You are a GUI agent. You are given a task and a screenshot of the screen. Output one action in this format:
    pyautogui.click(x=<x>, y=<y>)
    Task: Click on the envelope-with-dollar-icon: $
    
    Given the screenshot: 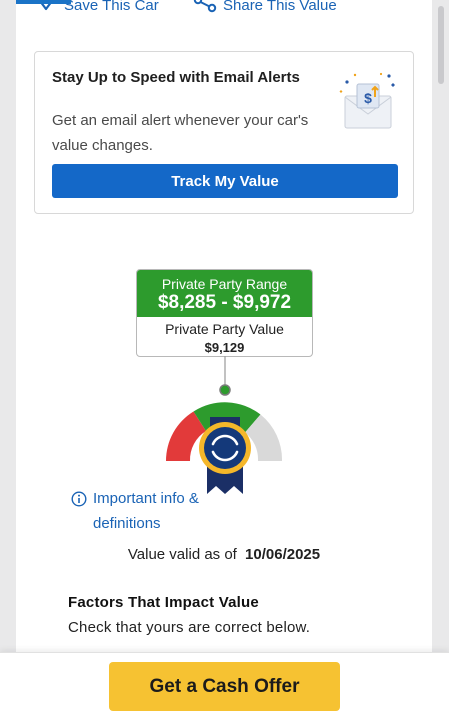 What is the action you would take?
    pyautogui.click(x=367, y=100)
    